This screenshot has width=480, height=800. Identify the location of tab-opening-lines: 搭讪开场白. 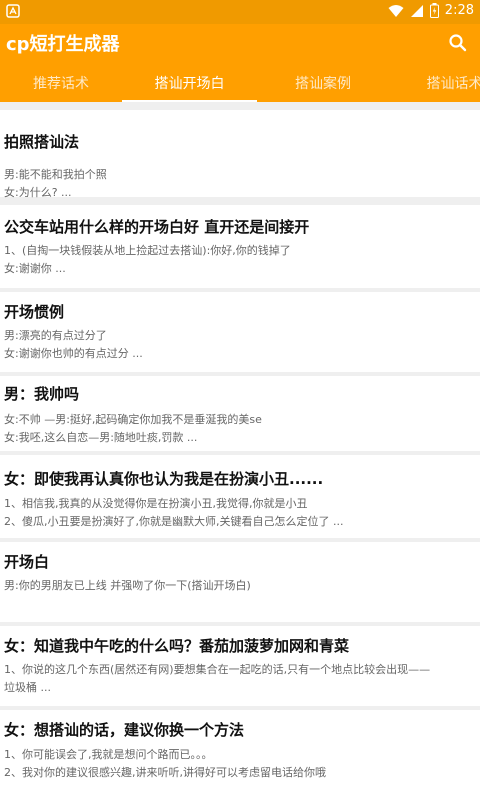
(189, 83).